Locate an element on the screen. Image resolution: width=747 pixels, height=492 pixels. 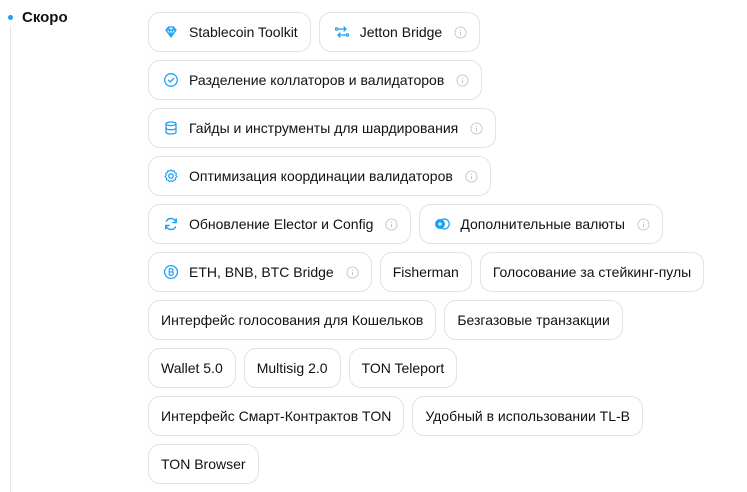
chip-label: TON Teleport is located at coordinates (403, 368).